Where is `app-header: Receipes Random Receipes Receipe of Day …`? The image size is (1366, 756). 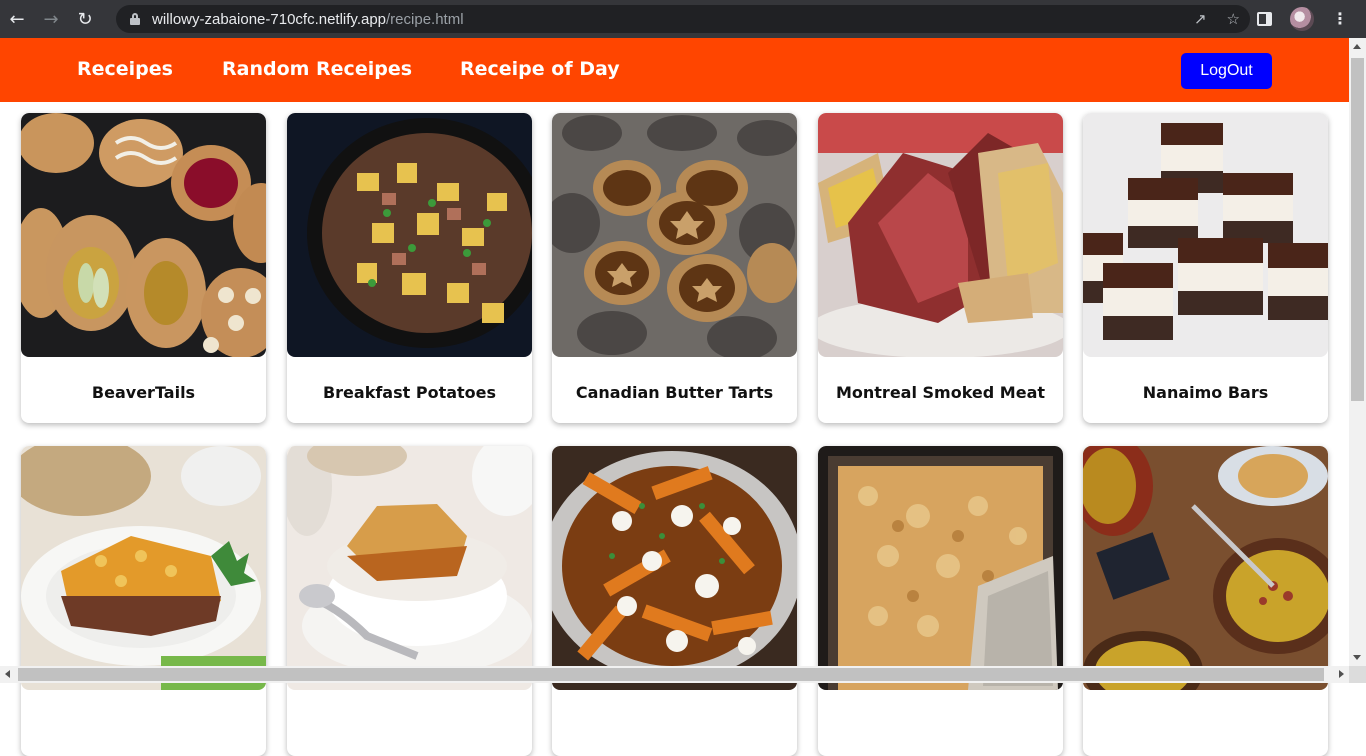 app-header: Receipes Random Receipes Receipe of Day … is located at coordinates (674, 70).